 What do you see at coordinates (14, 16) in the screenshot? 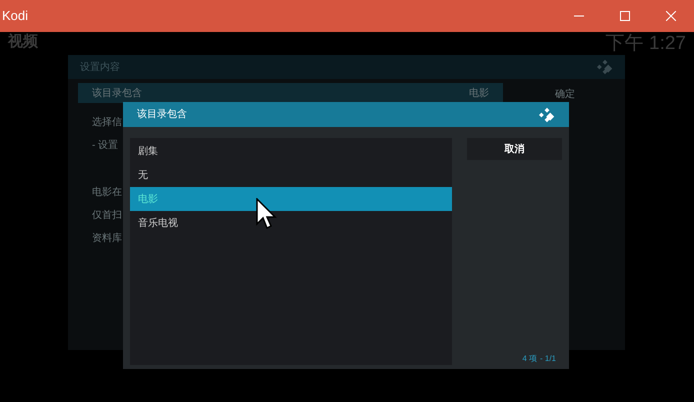
I see `window-title: Kodi` at bounding box center [14, 16].